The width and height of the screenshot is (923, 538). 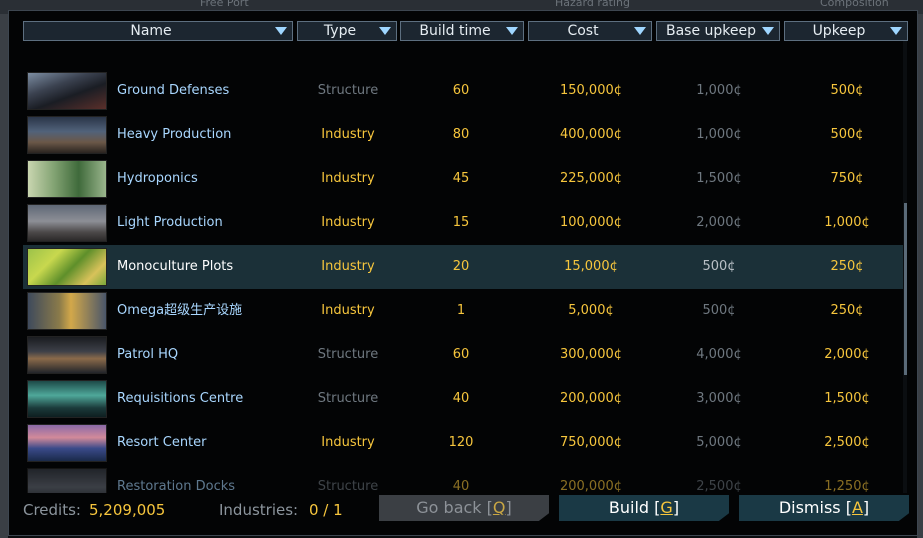 I want to click on industries-label: Industries:, so click(x=259, y=510).